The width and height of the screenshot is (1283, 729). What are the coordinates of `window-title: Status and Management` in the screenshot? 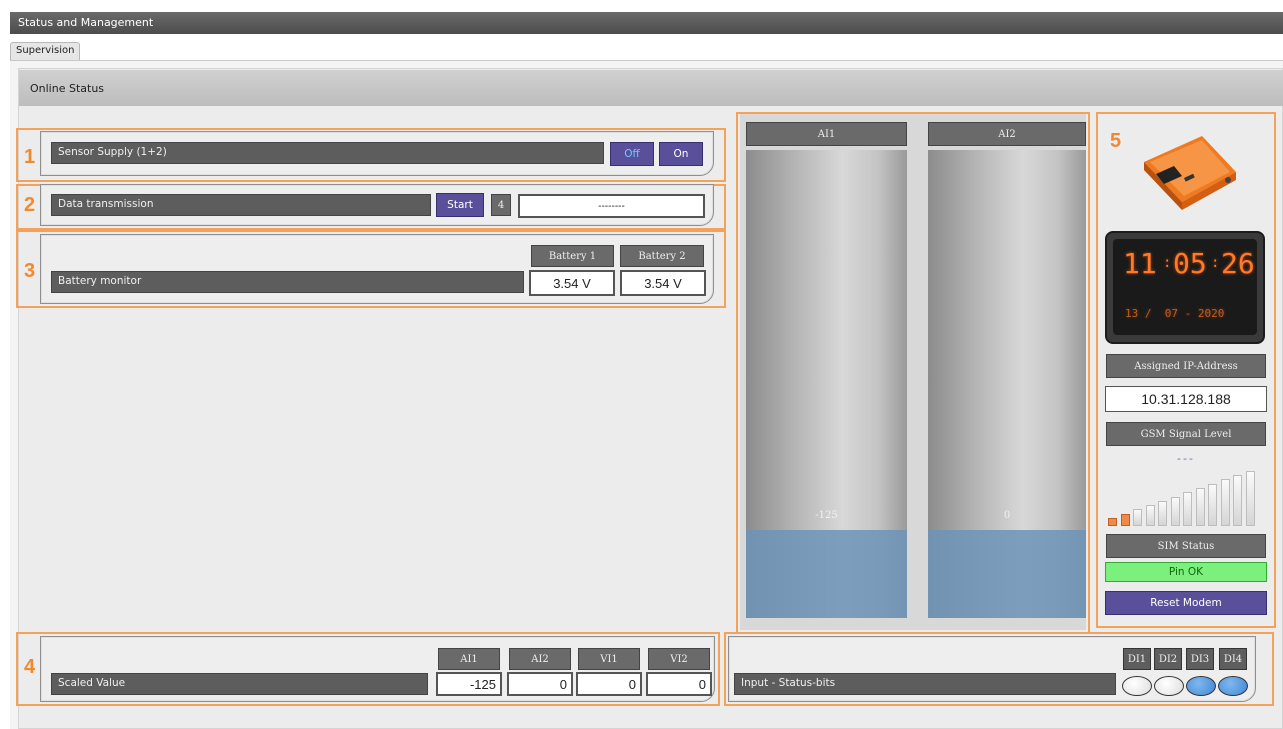 It's located at (86, 22).